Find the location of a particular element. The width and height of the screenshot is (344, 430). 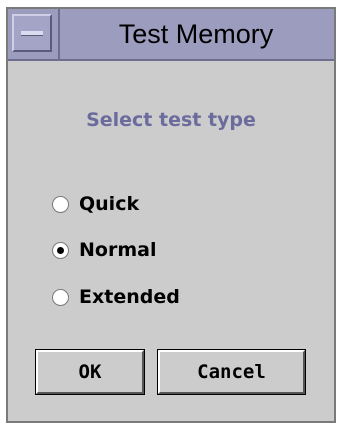

window-title: Test Memory is located at coordinates (196, 34).